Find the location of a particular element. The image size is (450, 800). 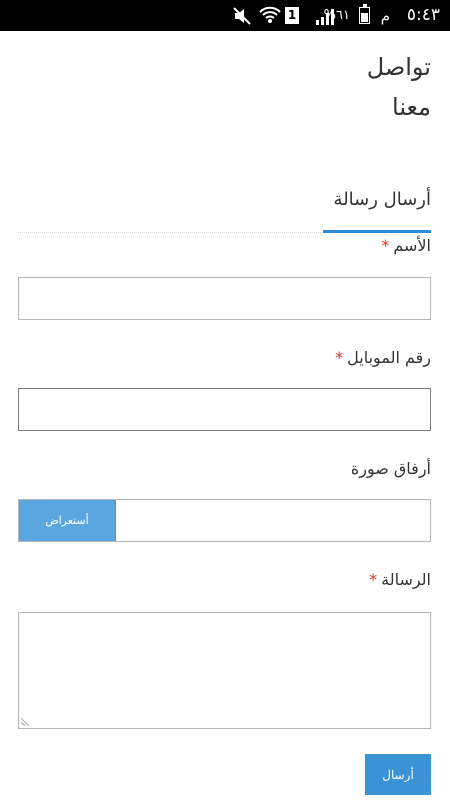

attach-label-text: أرفاق صورة is located at coordinates (390, 468).